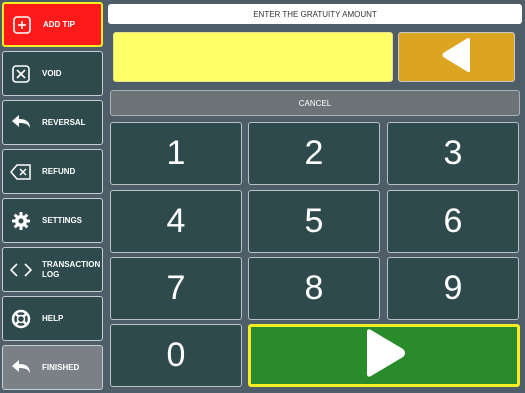 This screenshot has width=525, height=393. What do you see at coordinates (176, 288) in the screenshot?
I see `keypad-7: 7` at bounding box center [176, 288].